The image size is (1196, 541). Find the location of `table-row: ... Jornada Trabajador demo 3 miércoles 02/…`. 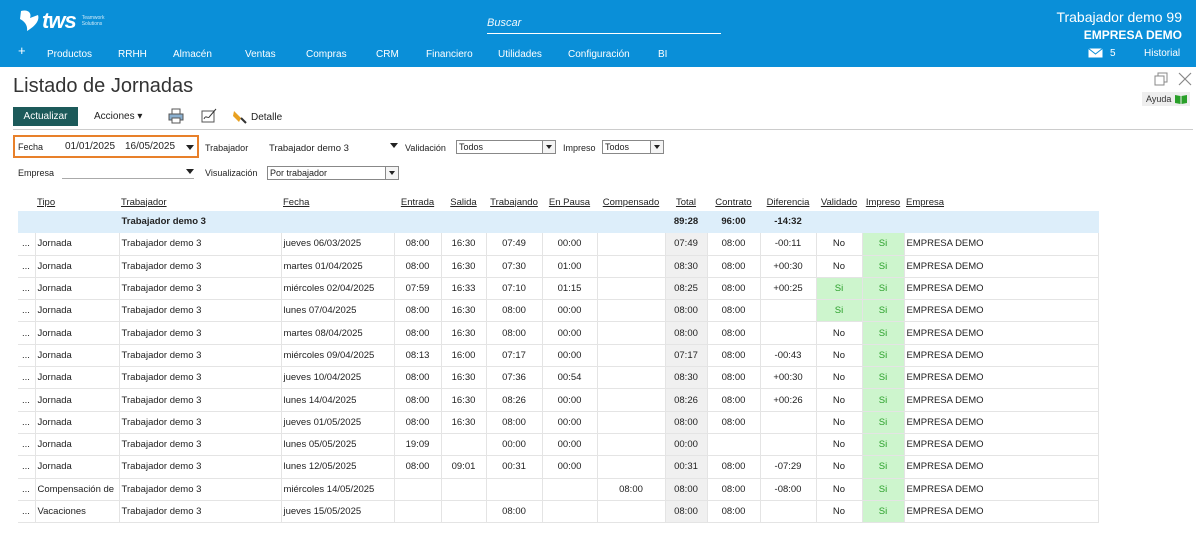

table-row: ... Jornada Trabajador demo 3 miércoles 02/… is located at coordinates (558, 289).